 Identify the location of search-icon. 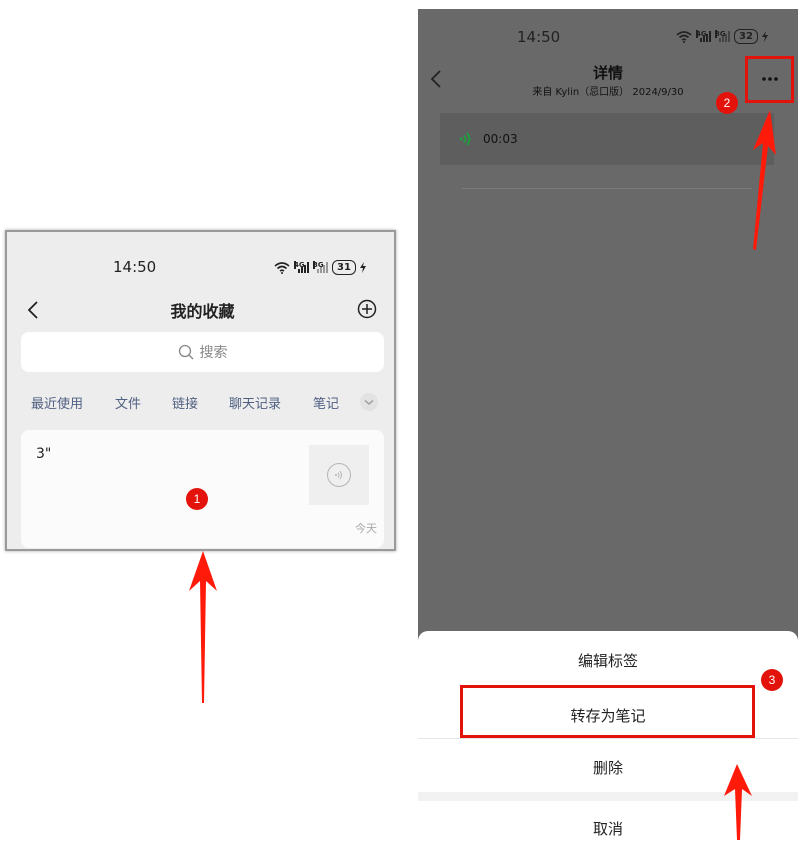
(185, 352).